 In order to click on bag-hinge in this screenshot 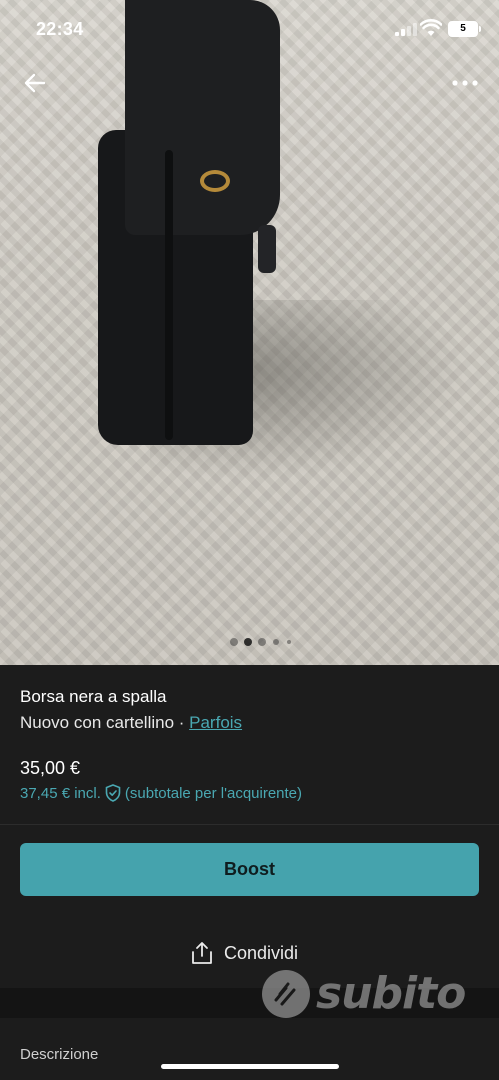, I will do `click(267, 249)`.